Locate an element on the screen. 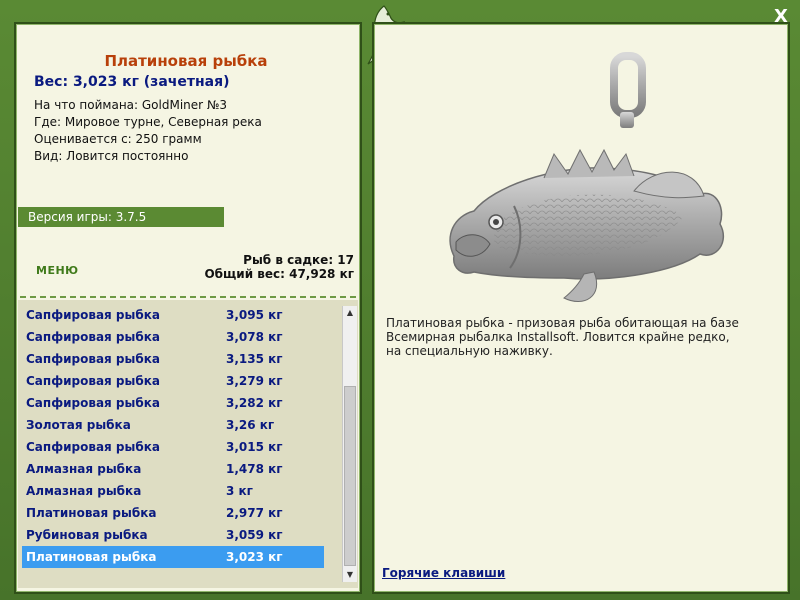 The height and width of the screenshot is (600, 800). divider is located at coordinates (188, 297).